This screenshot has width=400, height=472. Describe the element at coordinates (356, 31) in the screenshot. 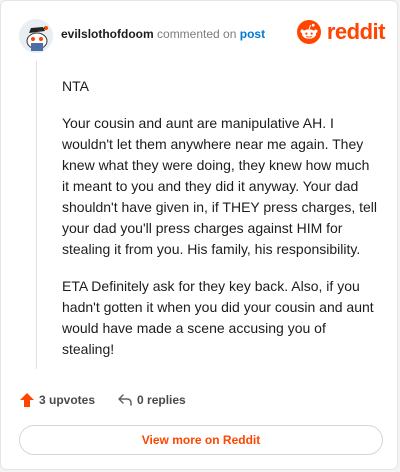

I see `reddit-wordmark: reddit` at that location.